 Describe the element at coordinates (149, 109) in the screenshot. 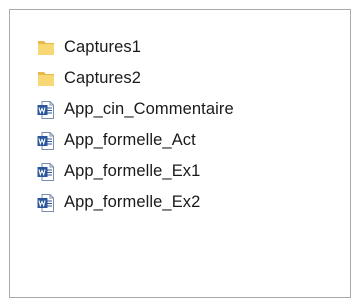

I see `file-name: App_cin_Commentaire` at that location.